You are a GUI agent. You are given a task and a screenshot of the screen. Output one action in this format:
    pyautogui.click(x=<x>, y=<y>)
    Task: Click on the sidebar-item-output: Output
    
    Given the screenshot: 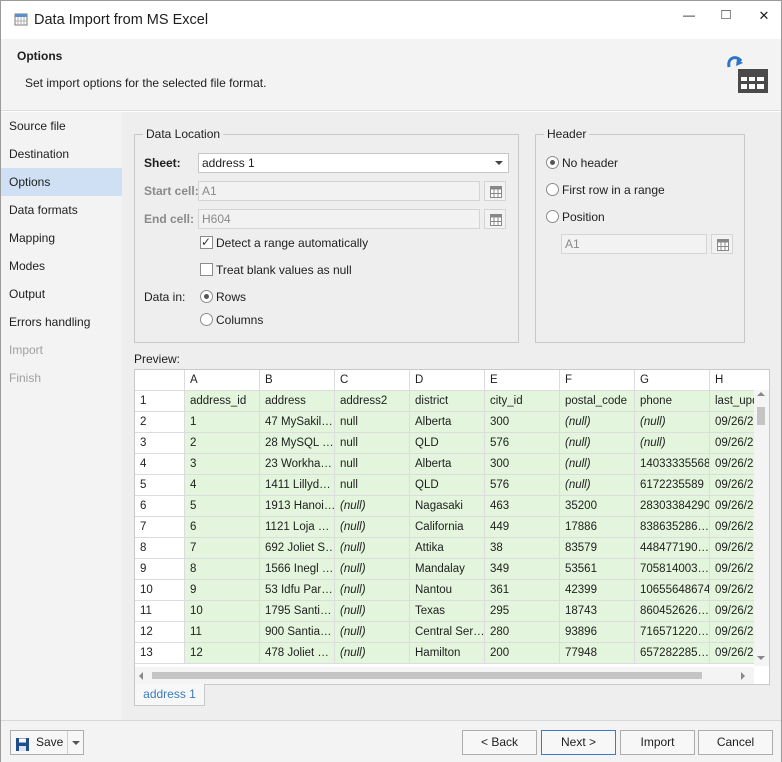 What is the action you would take?
    pyautogui.click(x=61, y=294)
    